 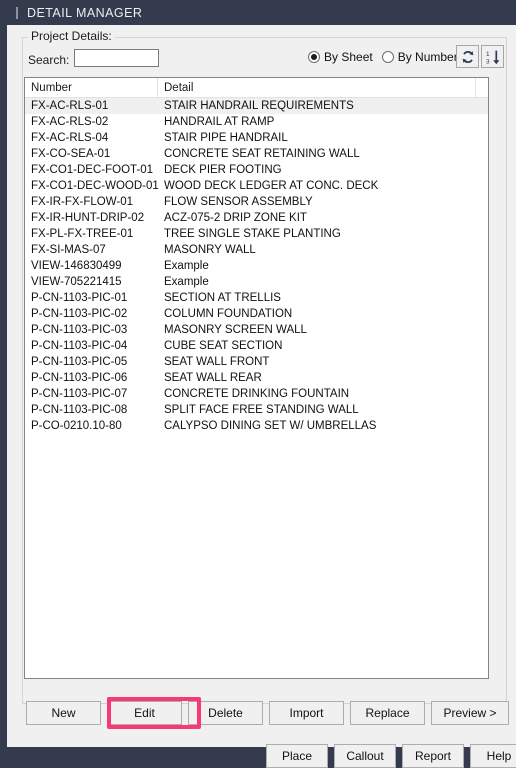 What do you see at coordinates (85, 12) in the screenshot?
I see `window-title: DETAIL MANAGER` at bounding box center [85, 12].